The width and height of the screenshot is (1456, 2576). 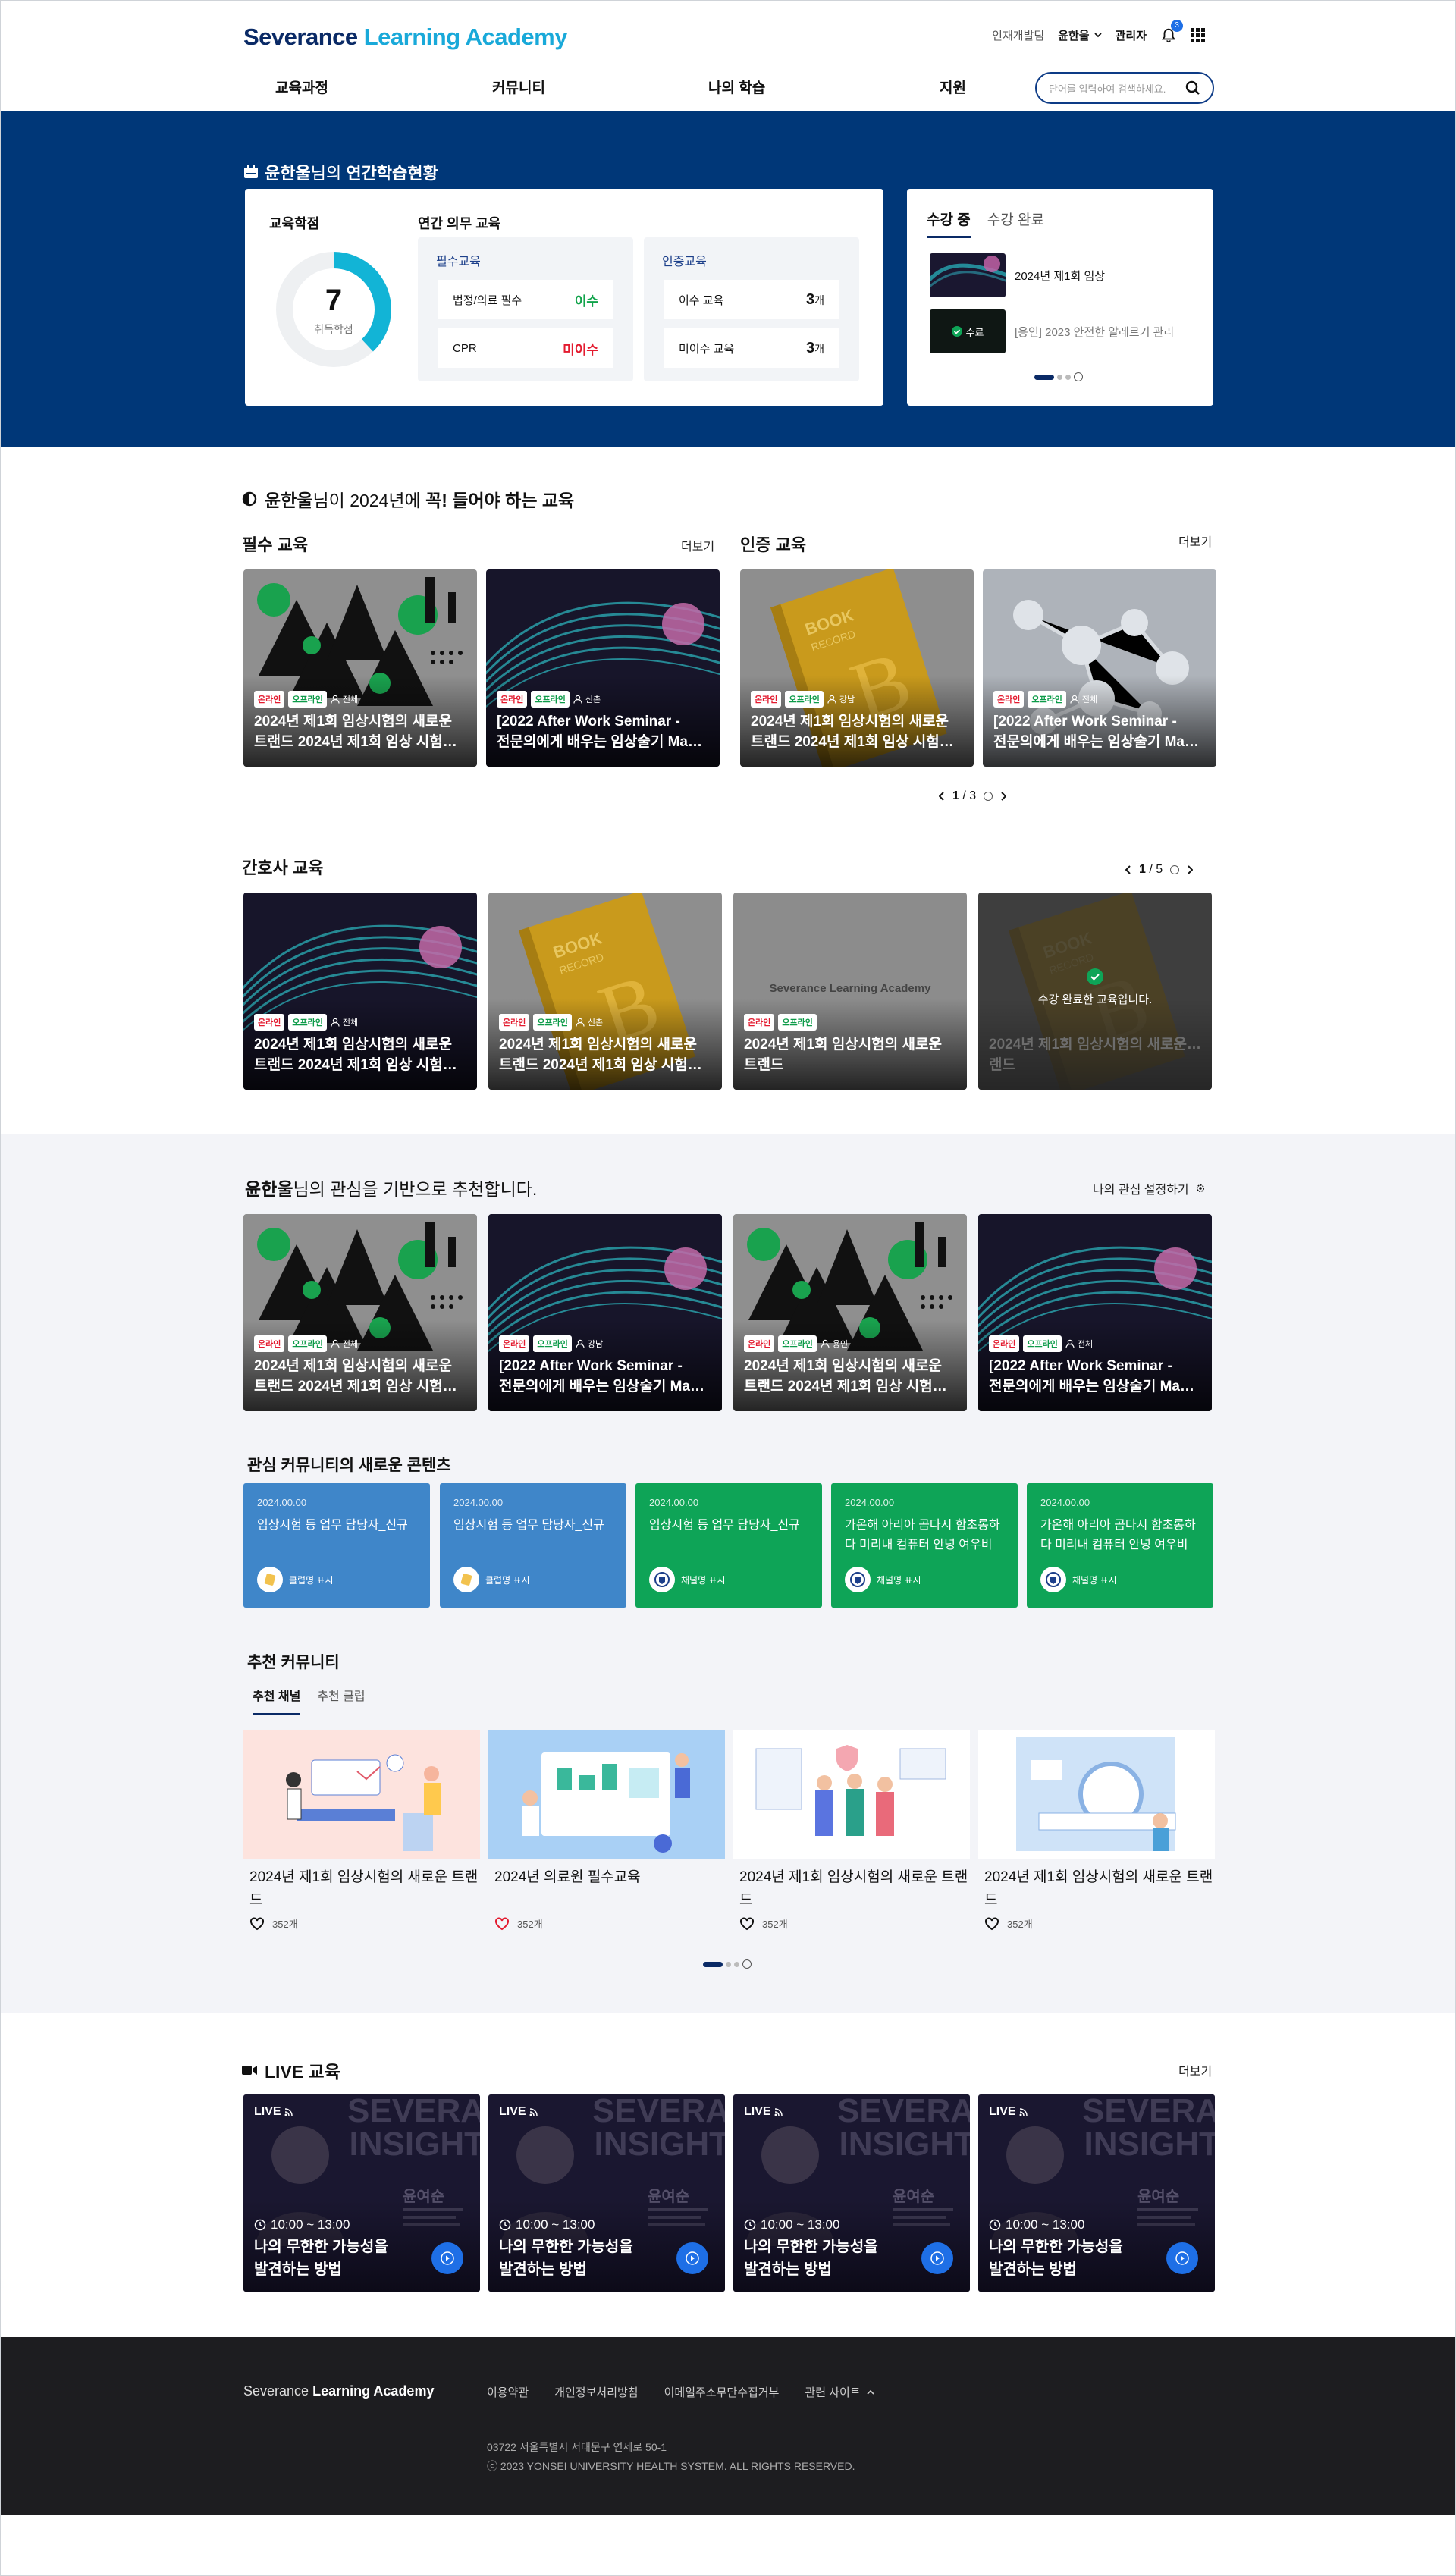 I want to click on card-target: 신촌, so click(x=589, y=1022).